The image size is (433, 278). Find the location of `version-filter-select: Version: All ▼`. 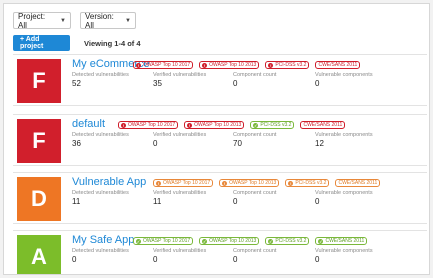

version-filter-select: Version: All ▼ is located at coordinates (108, 20).